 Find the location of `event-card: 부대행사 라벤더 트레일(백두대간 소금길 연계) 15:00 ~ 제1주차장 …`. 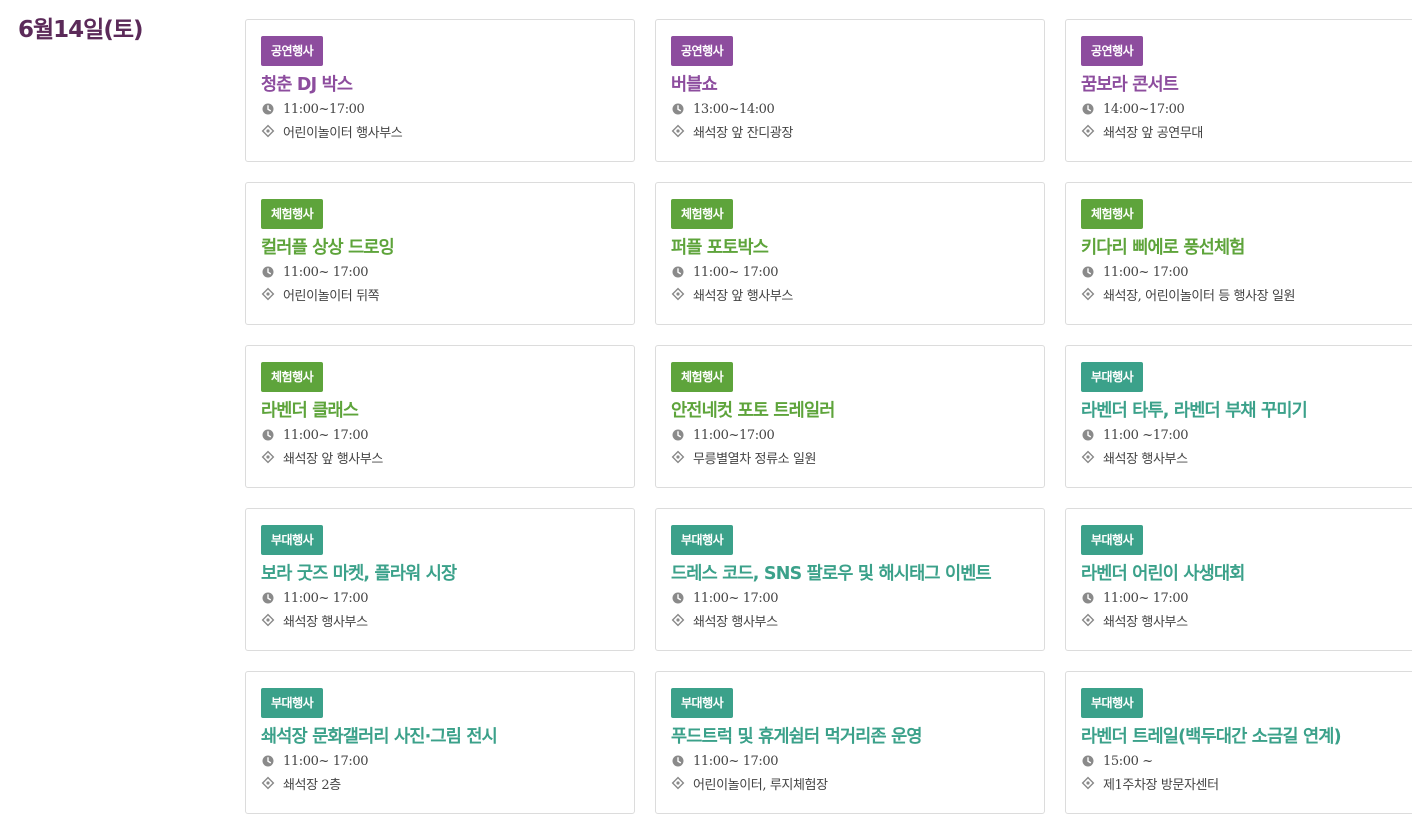

event-card: 부대행사 라벤더 트레일(백두대간 소금길 연계) 15:00 ~ 제1주차장 … is located at coordinates (1238, 742).